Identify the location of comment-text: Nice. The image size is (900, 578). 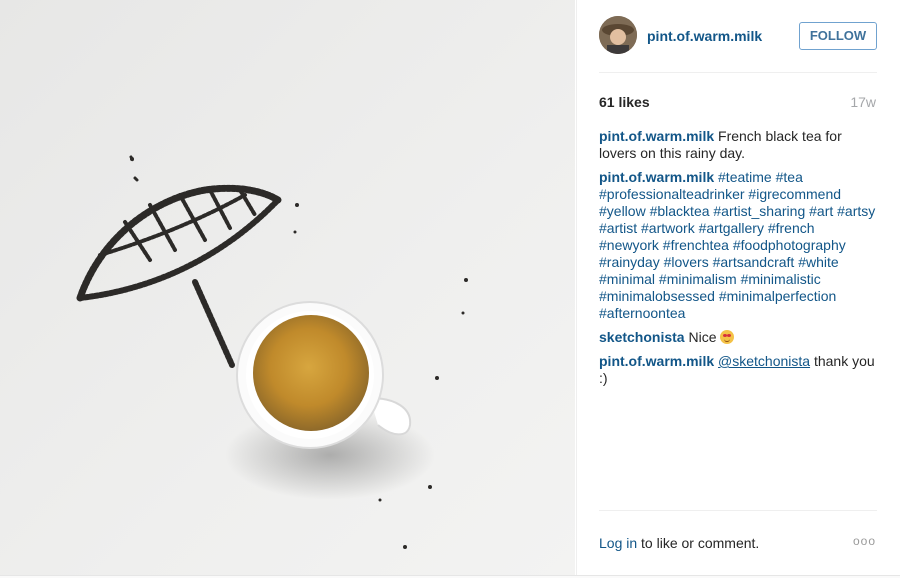
(702, 337).